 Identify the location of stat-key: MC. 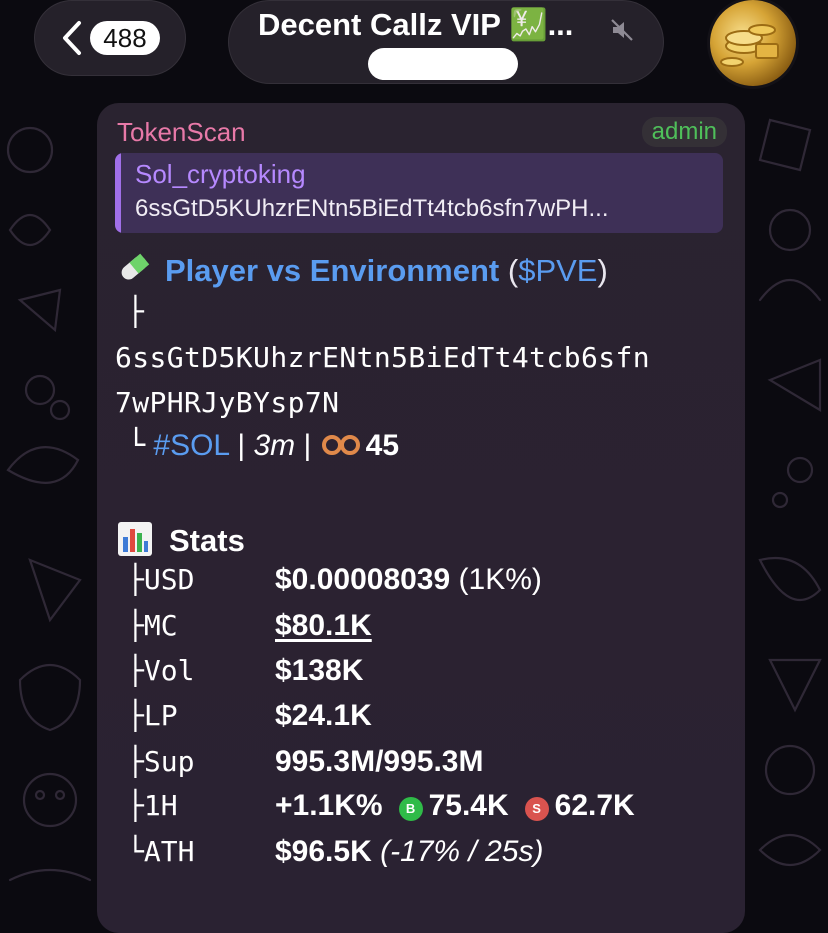
(160, 625).